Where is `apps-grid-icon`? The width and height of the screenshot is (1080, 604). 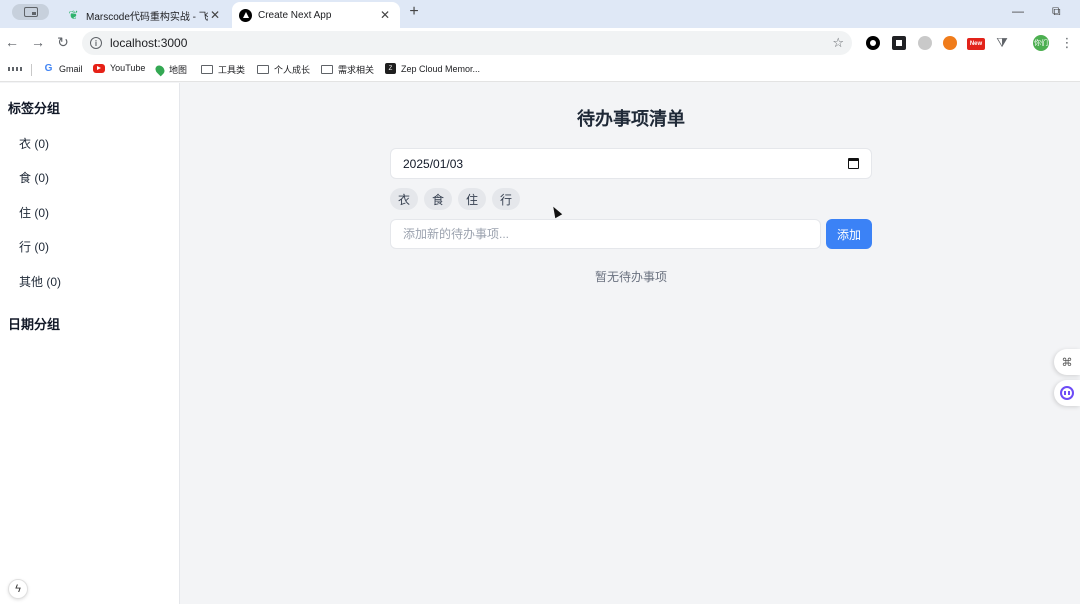 apps-grid-icon is located at coordinates (16, 68).